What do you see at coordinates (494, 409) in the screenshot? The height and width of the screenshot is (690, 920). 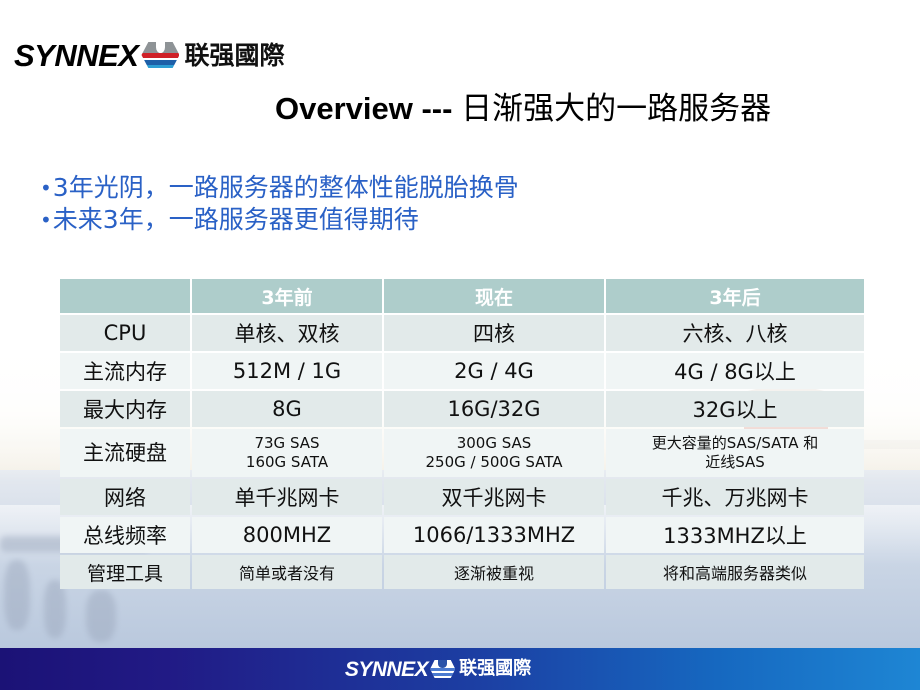 I see `cell-max-memory-now: 16G/32G` at bounding box center [494, 409].